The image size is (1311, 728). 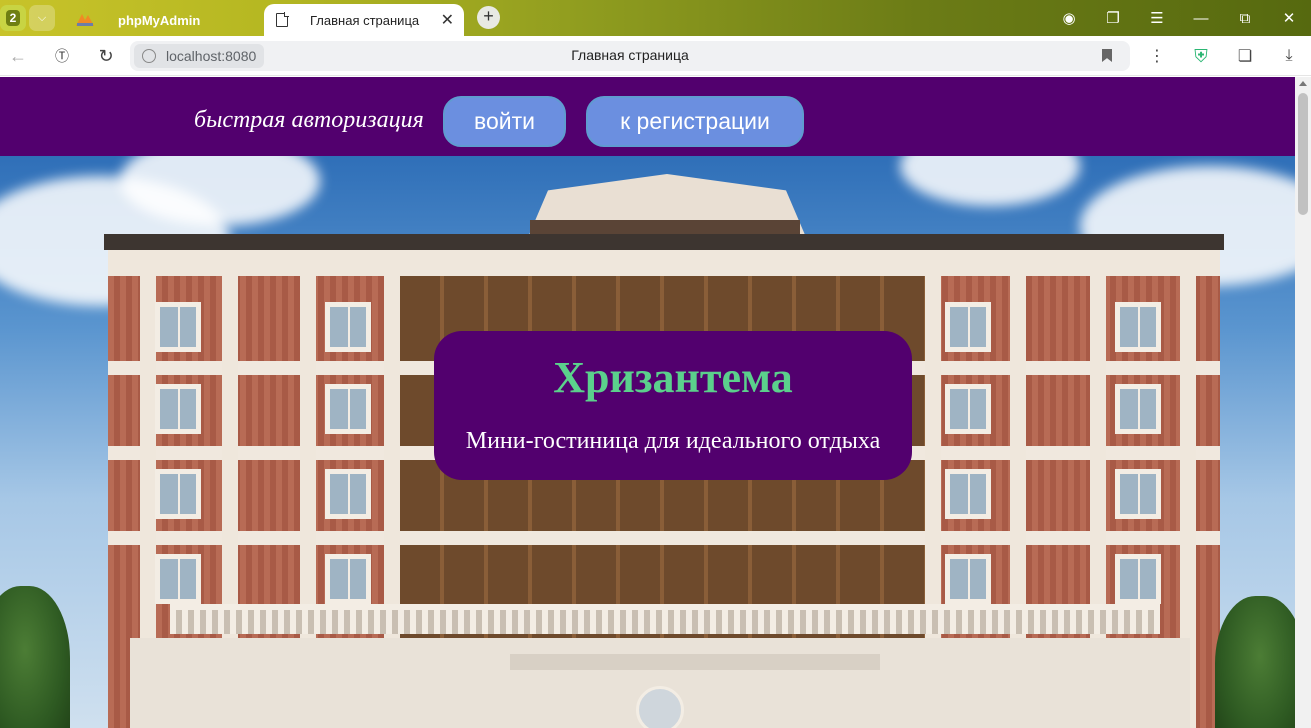 What do you see at coordinates (18, 56) in the screenshot?
I see `back-arrow-icon: ←` at bounding box center [18, 56].